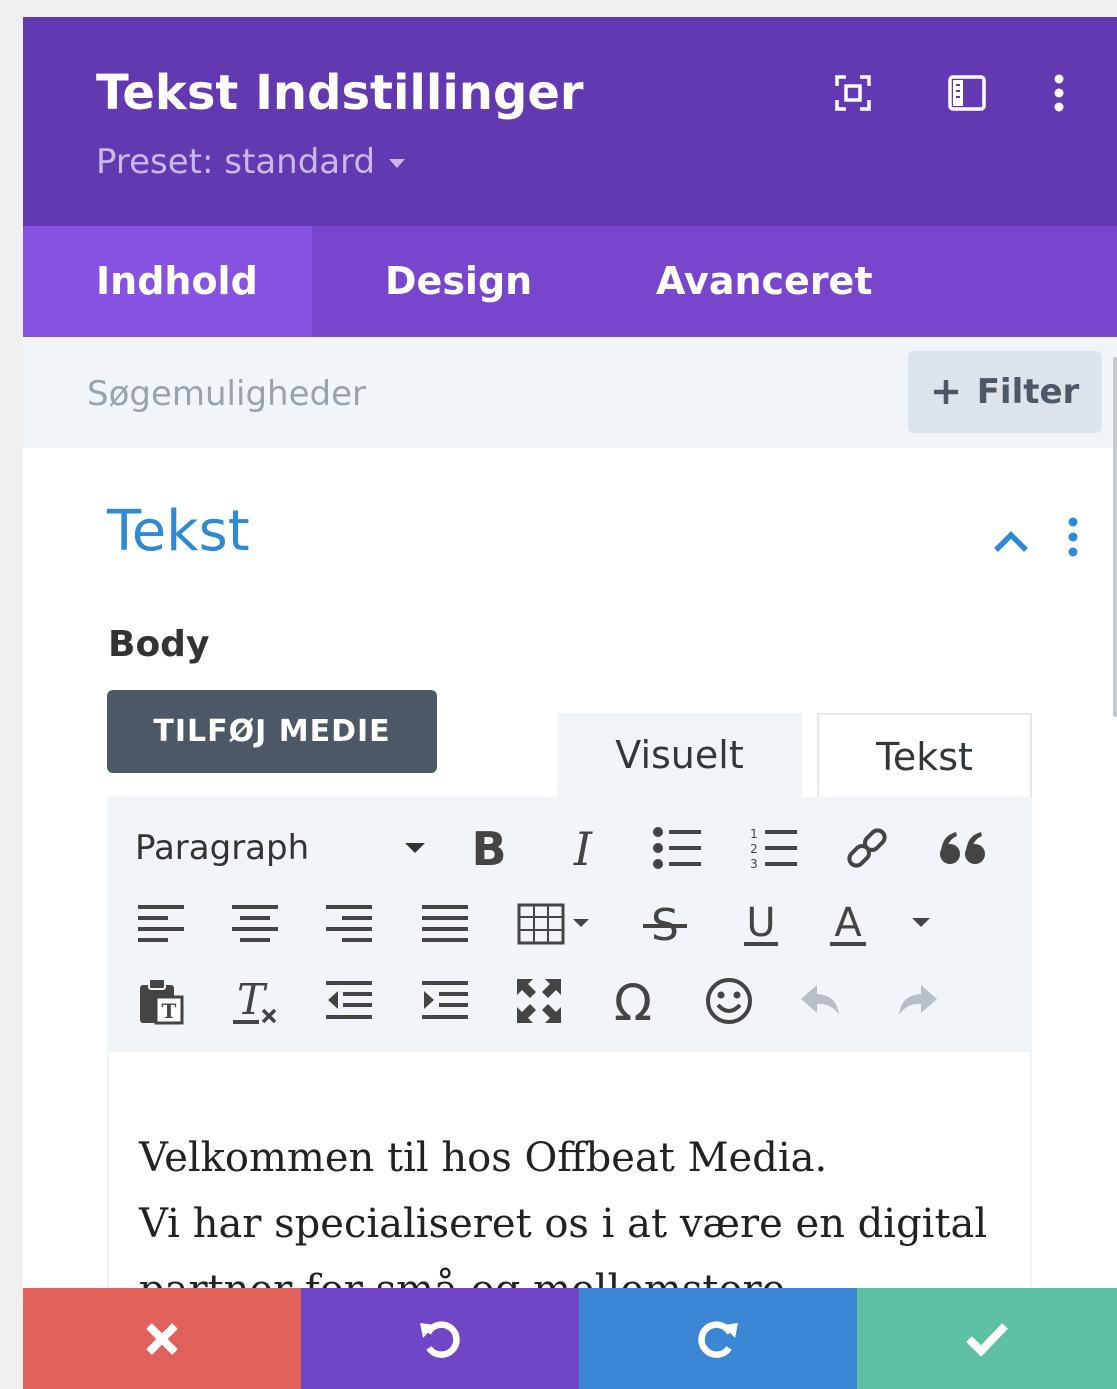 This screenshot has height=1389, width=1117. I want to click on svg-text: B, so click(488, 848).